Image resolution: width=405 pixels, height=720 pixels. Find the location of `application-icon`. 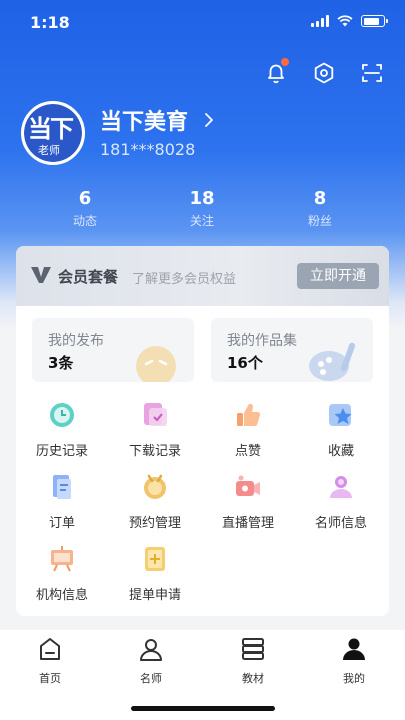

application-icon is located at coordinates (155, 559).